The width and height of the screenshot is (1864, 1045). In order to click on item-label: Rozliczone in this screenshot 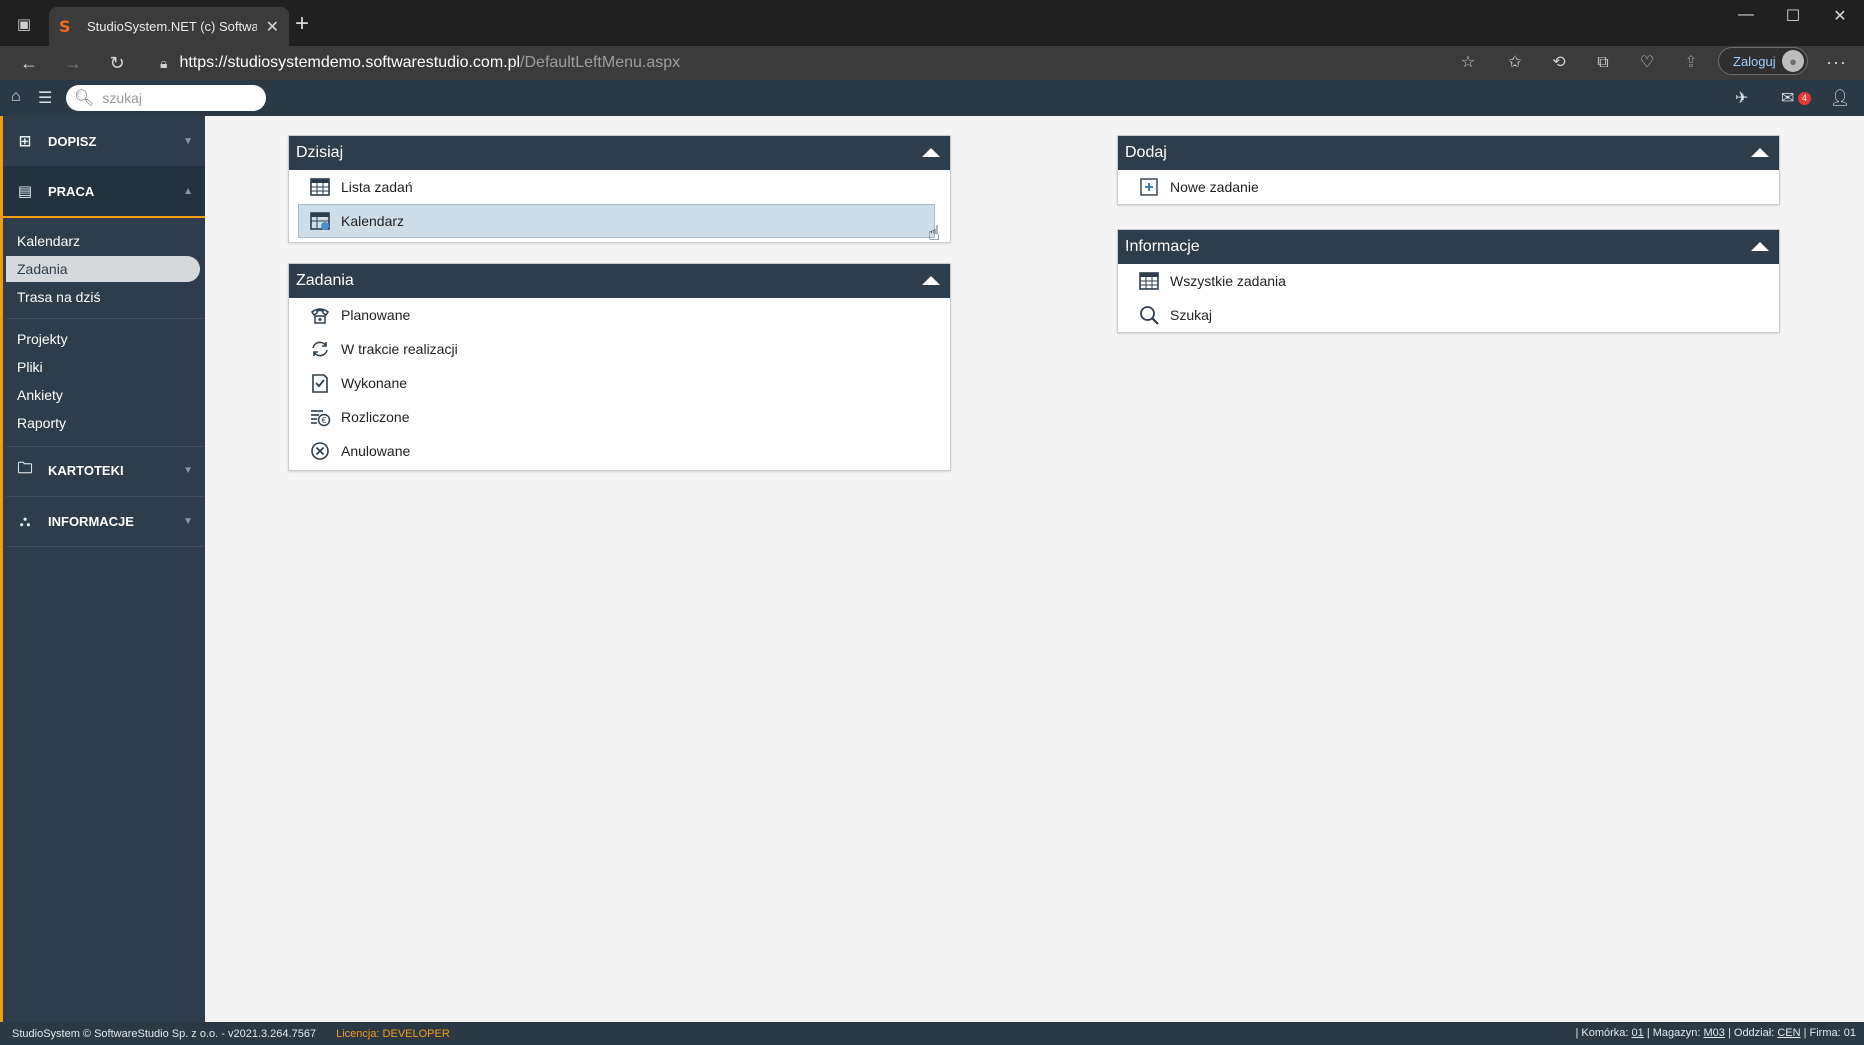, I will do `click(375, 417)`.